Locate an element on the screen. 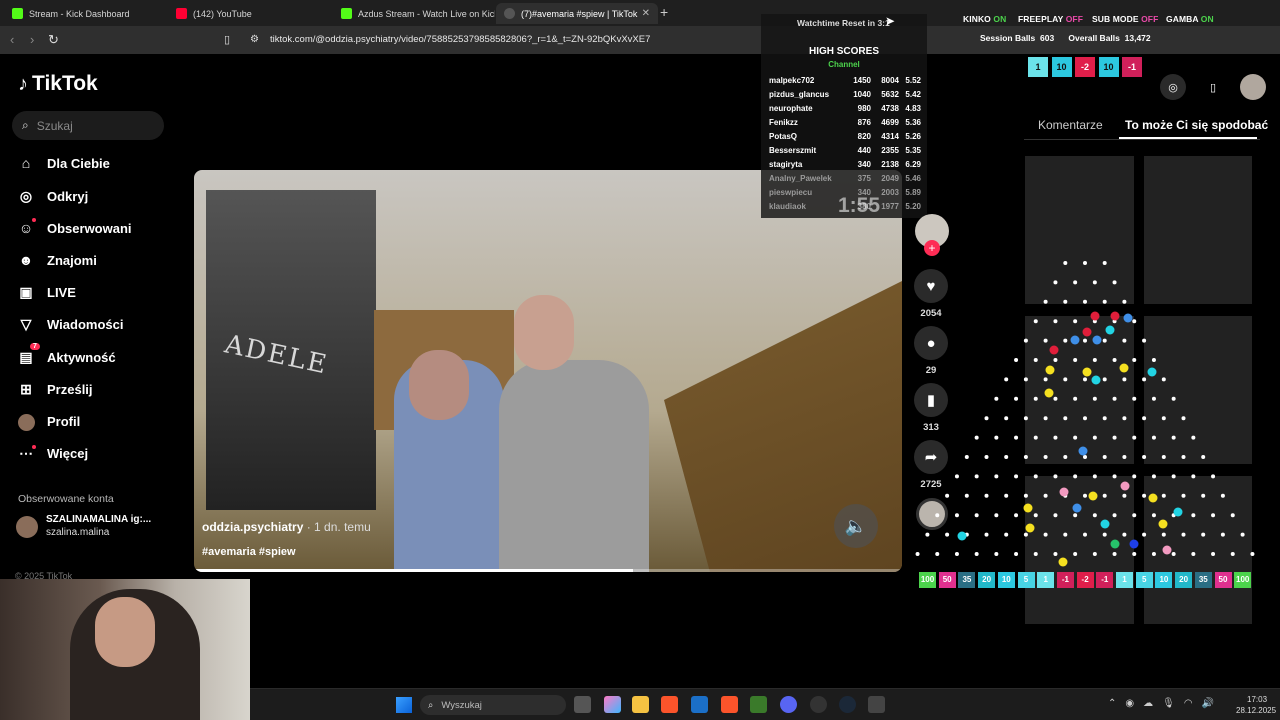 This screenshot has width=1280, height=720. video-author: oddzia.psychiatry · 1 dn. temu is located at coordinates (286, 527).